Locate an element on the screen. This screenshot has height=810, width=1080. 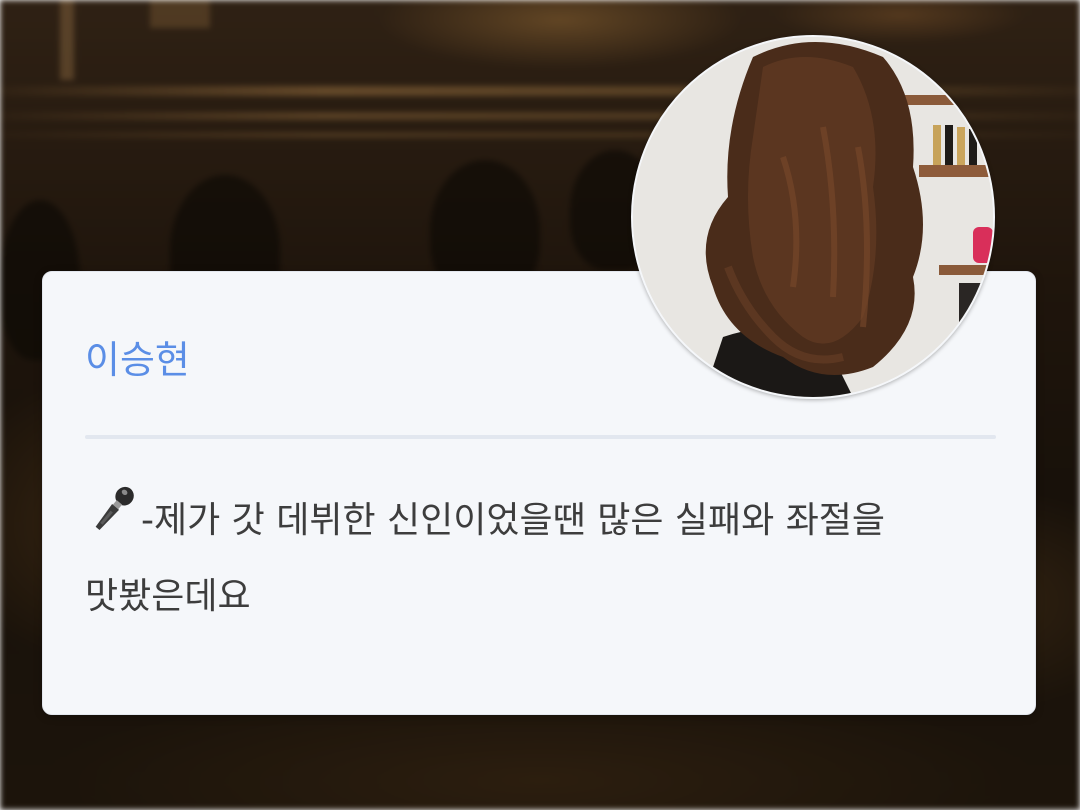
divider is located at coordinates (540, 437).